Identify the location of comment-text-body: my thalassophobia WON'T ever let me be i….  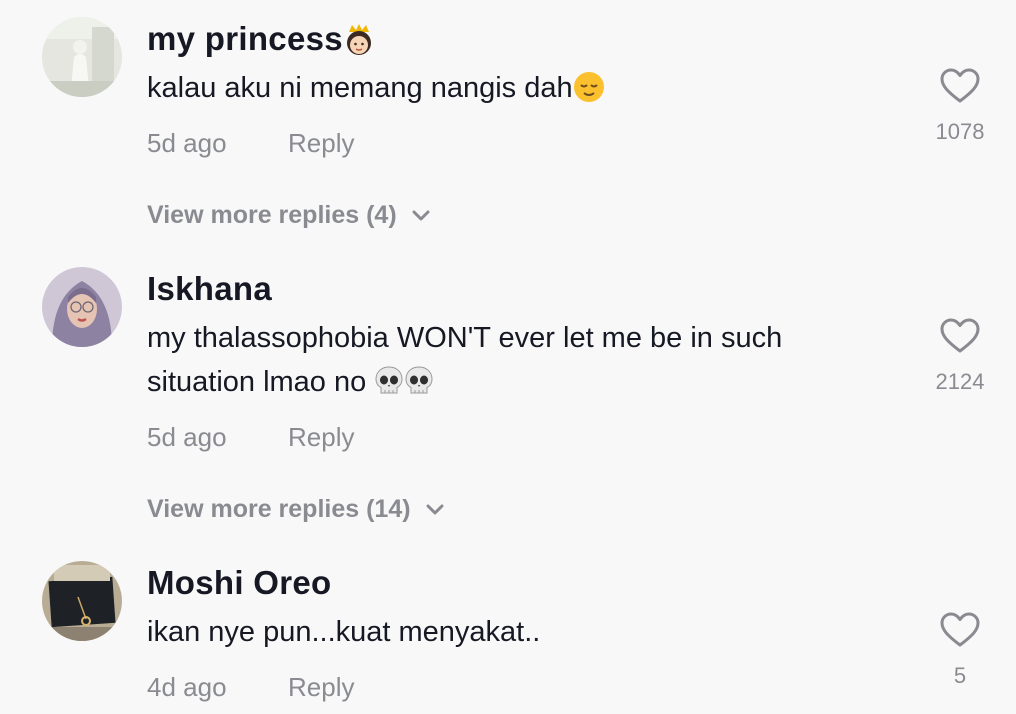
(465, 360).